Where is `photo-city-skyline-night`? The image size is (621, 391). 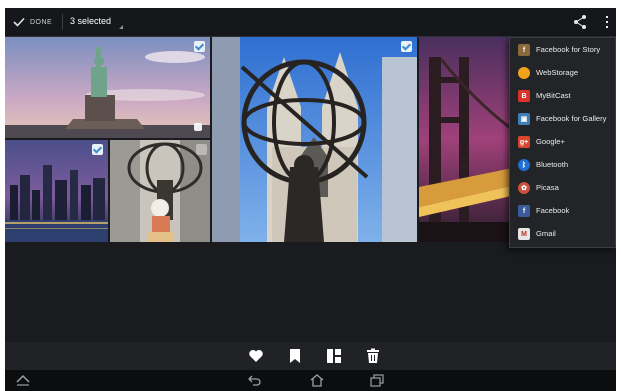 photo-city-skyline-night is located at coordinates (56, 191).